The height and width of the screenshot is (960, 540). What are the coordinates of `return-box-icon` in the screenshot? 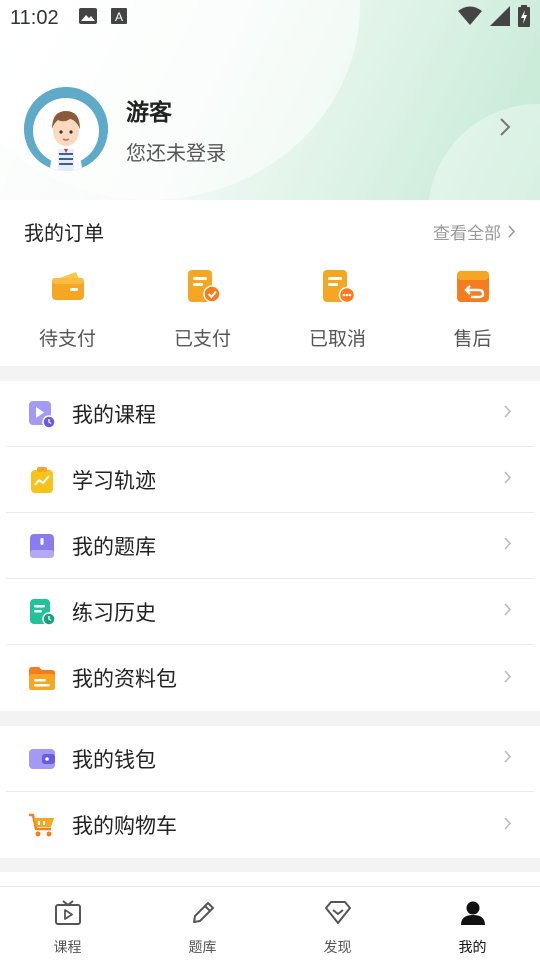 It's located at (473, 288).